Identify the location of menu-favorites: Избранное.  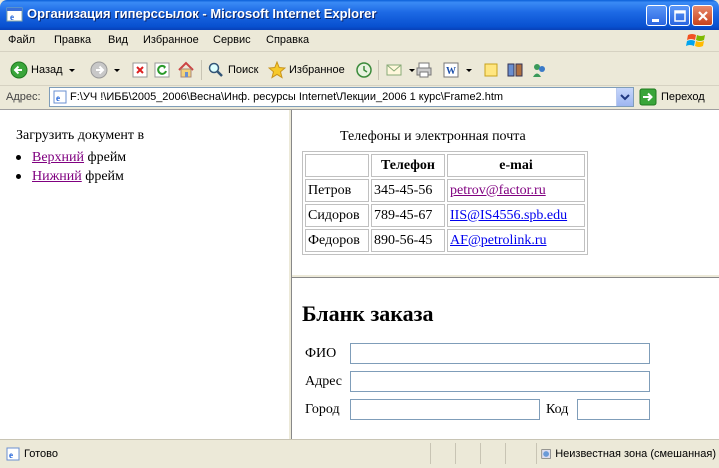
(171, 40).